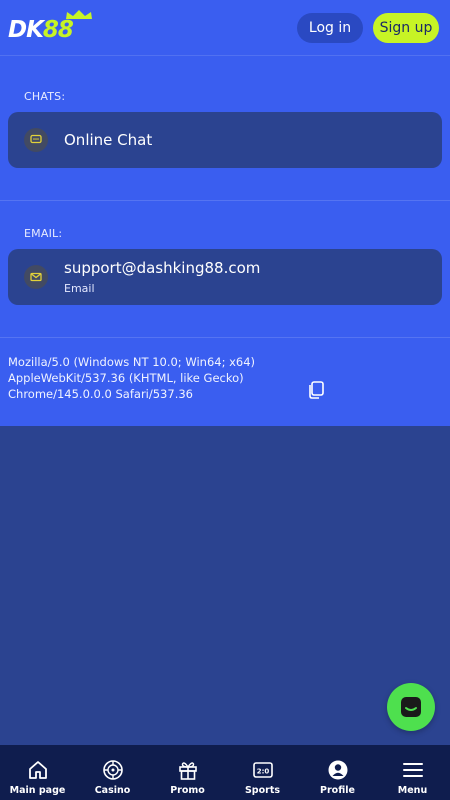 The image size is (450, 800). What do you see at coordinates (330, 28) in the screenshot?
I see `login-button: Log in` at bounding box center [330, 28].